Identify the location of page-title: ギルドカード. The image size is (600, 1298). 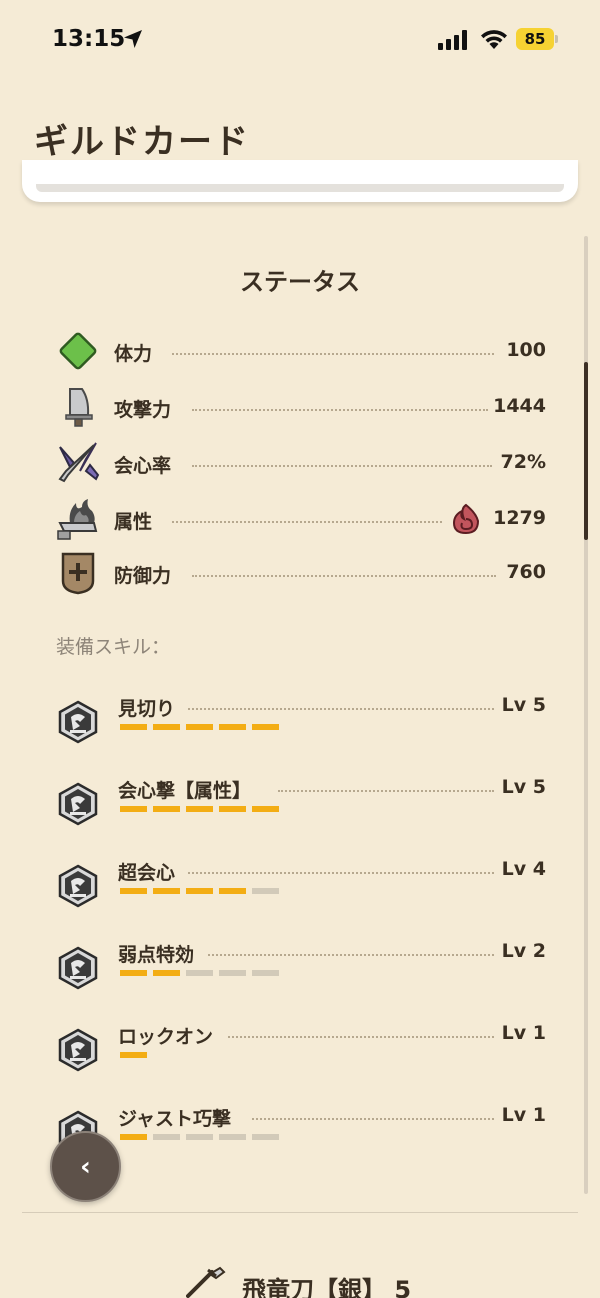
(142, 142).